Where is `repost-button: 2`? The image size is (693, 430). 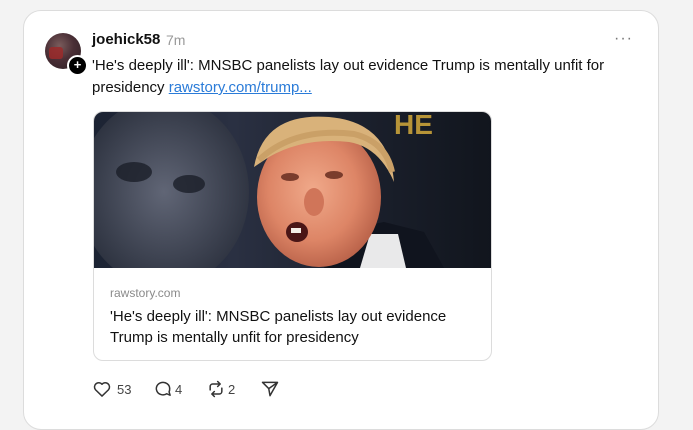 repost-button: 2 is located at coordinates (220, 389).